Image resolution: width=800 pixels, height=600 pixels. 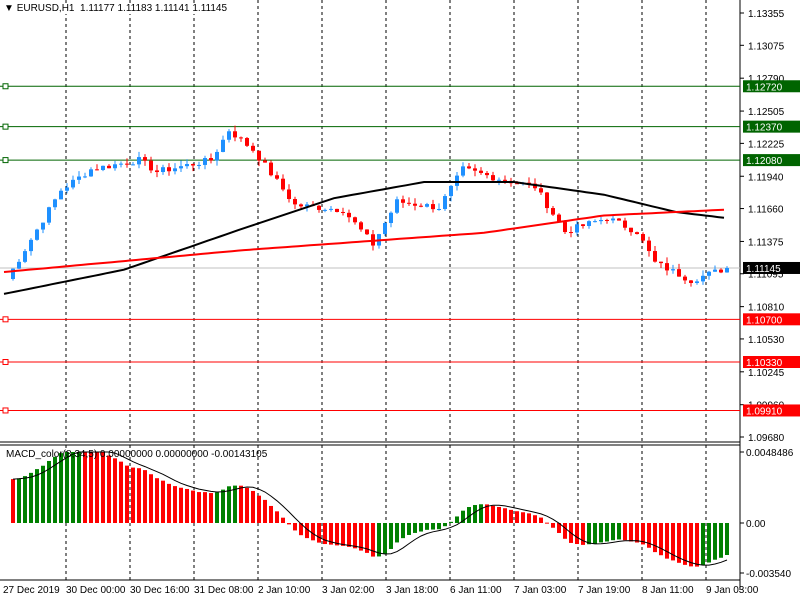 What do you see at coordinates (766, 112) in the screenshot?
I see `price-tick-label: 1.12505` at bounding box center [766, 112].